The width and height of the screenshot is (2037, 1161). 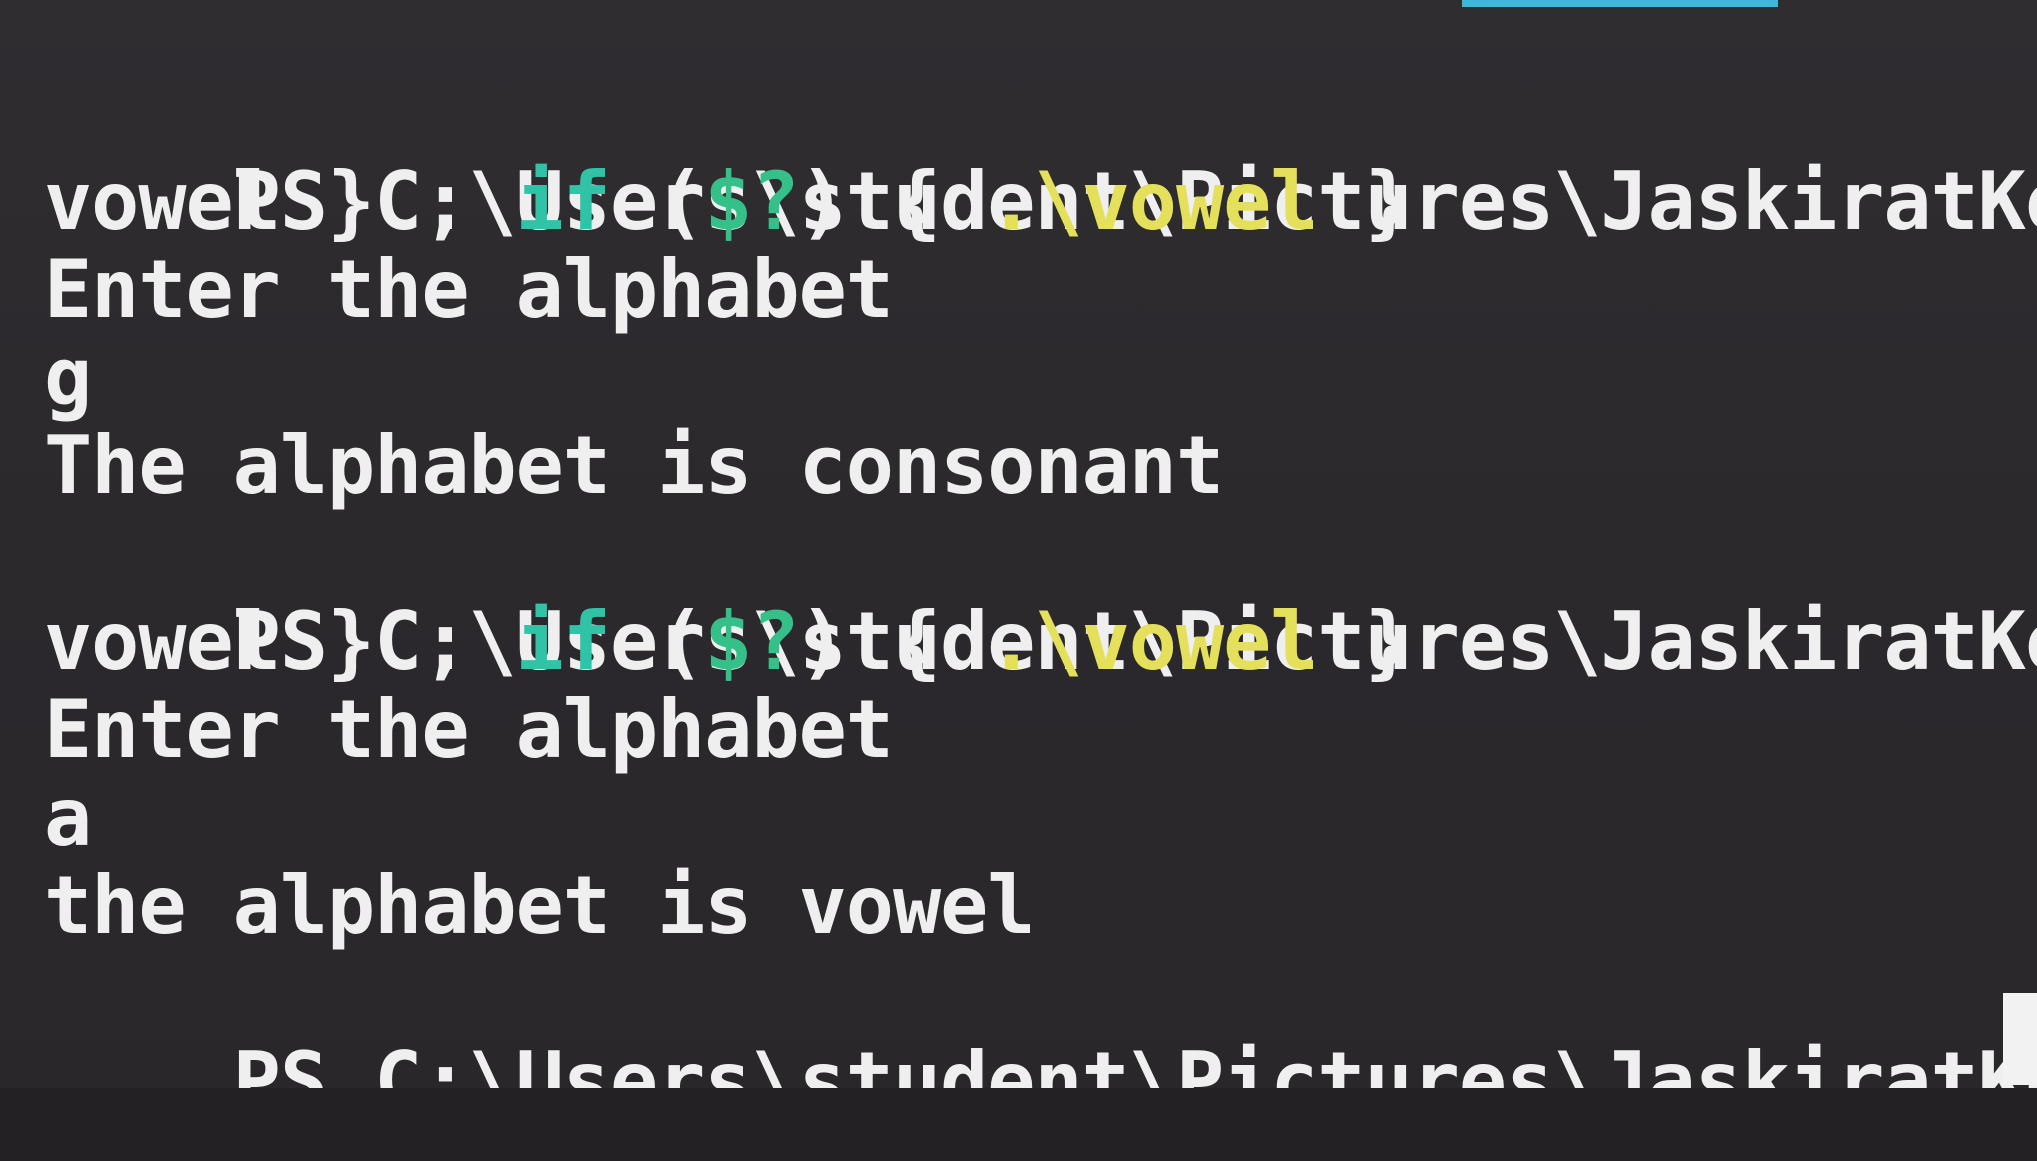 I want to click on output-line: The alphabet is consonant, so click(x=634, y=465).